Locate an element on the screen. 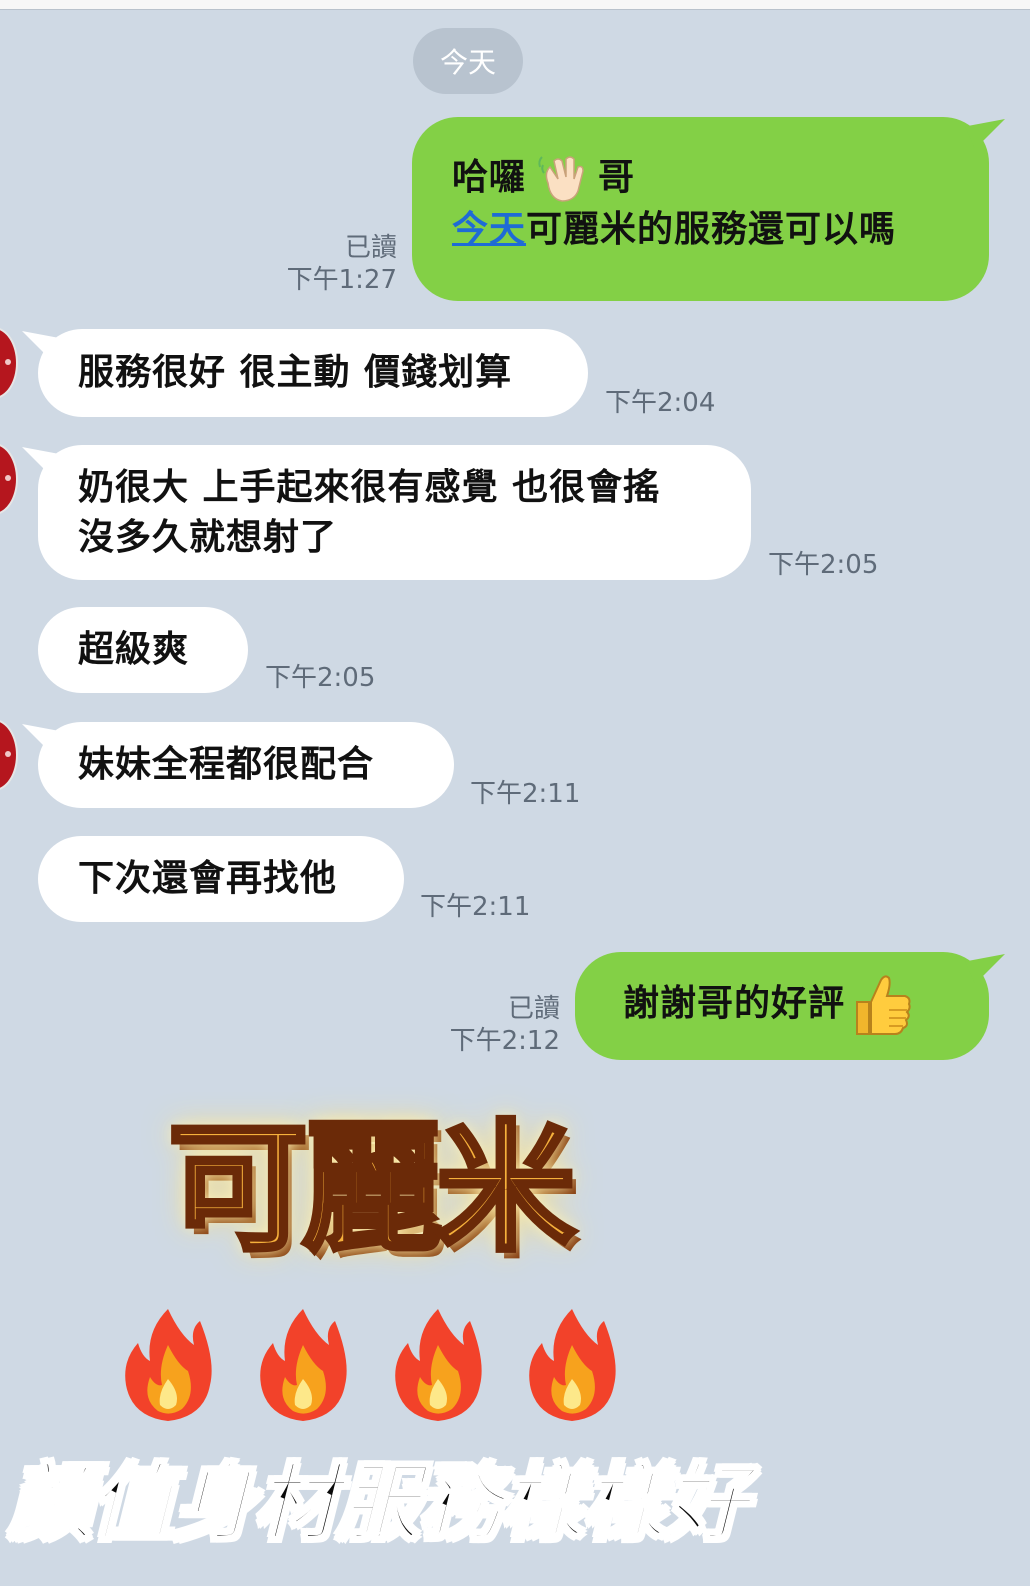 The height and width of the screenshot is (1586, 1030). message-line-1: 奶很大 上手起來很有感覺 也很會搖 is located at coordinates (369, 487).